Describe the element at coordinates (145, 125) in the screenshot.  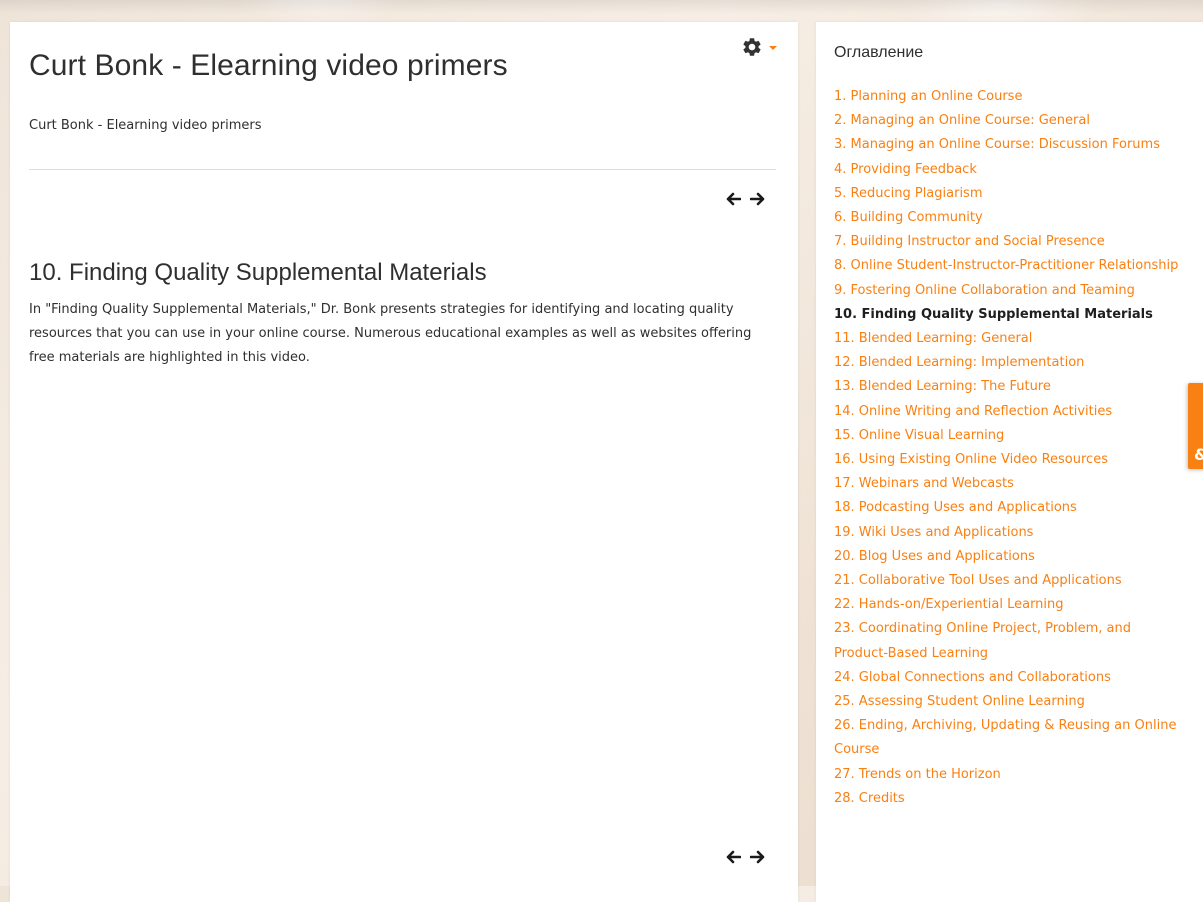
I see `page-subtitle: Curt Bonk - Elearning video primers` at that location.